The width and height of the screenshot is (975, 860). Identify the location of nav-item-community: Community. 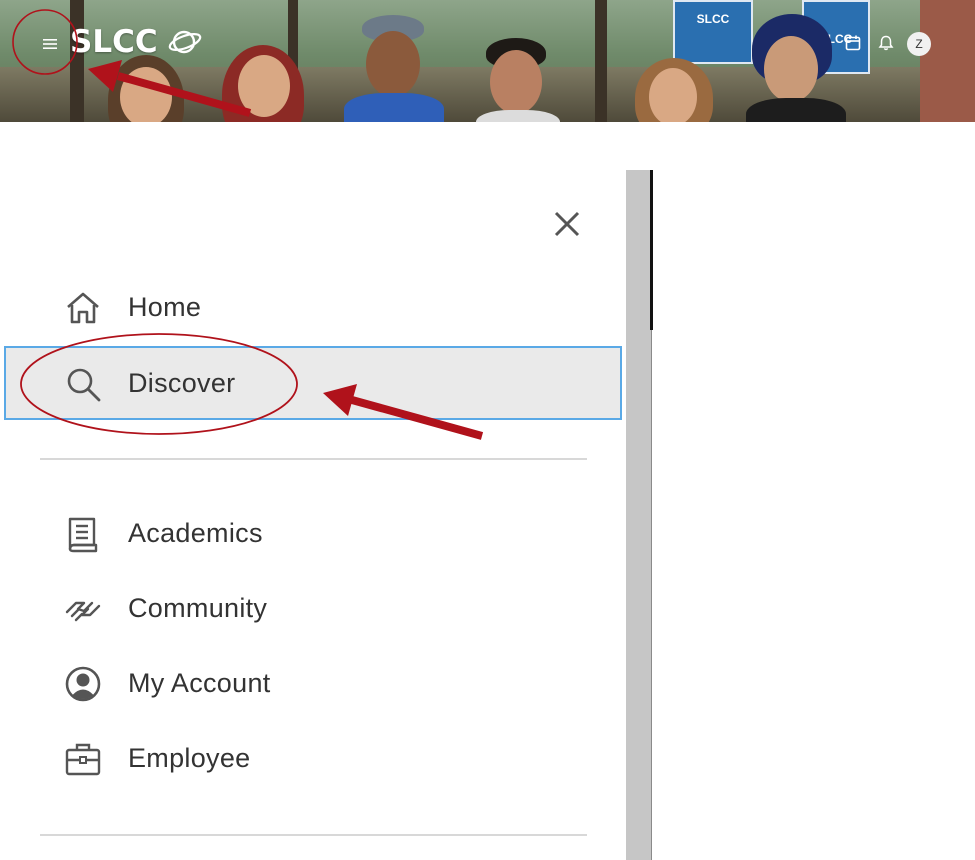
(313, 608).